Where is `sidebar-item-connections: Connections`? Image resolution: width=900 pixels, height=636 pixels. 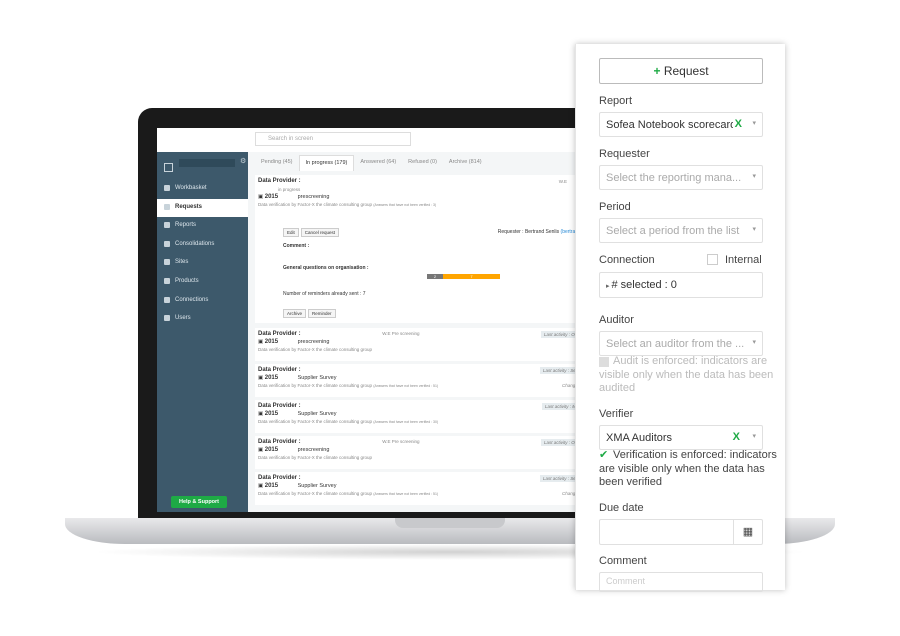 sidebar-item-connections: Connections is located at coordinates (202, 301).